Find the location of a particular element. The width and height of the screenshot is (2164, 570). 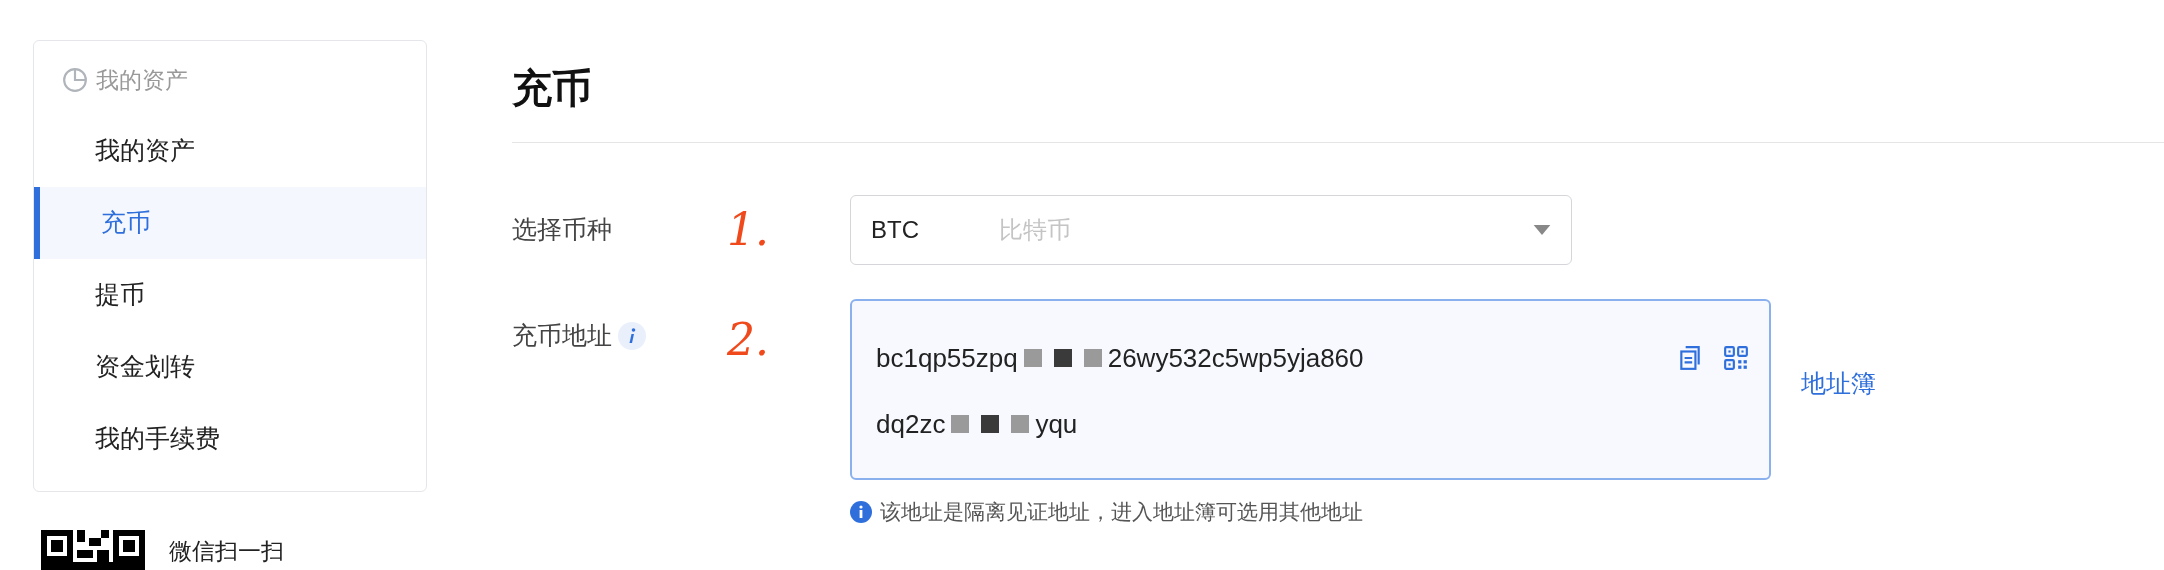

address-text: dq2zc is located at coordinates (911, 424).